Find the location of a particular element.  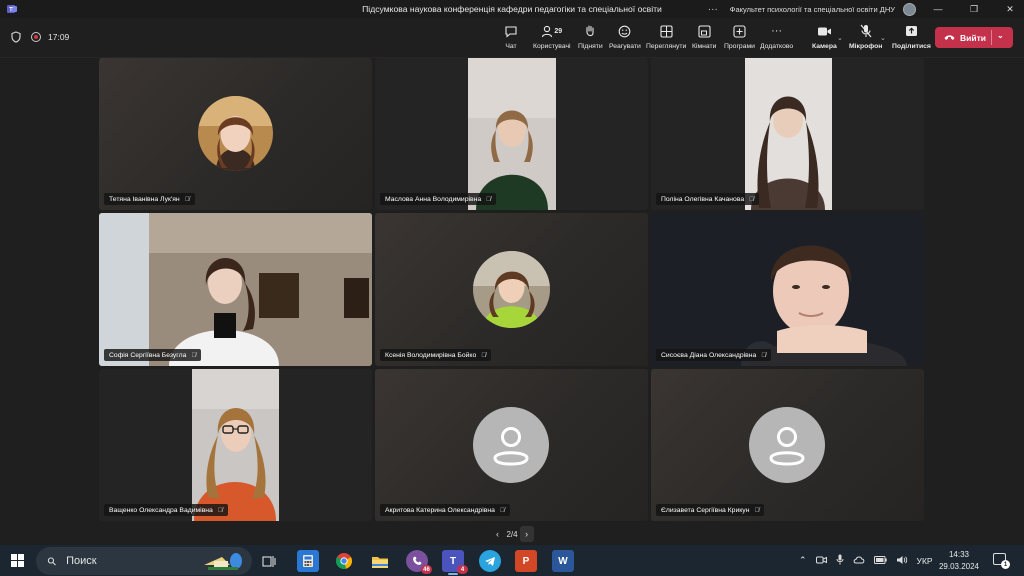

leave-options-chevron-icon: ⌄ is located at coordinates (1000, 35).